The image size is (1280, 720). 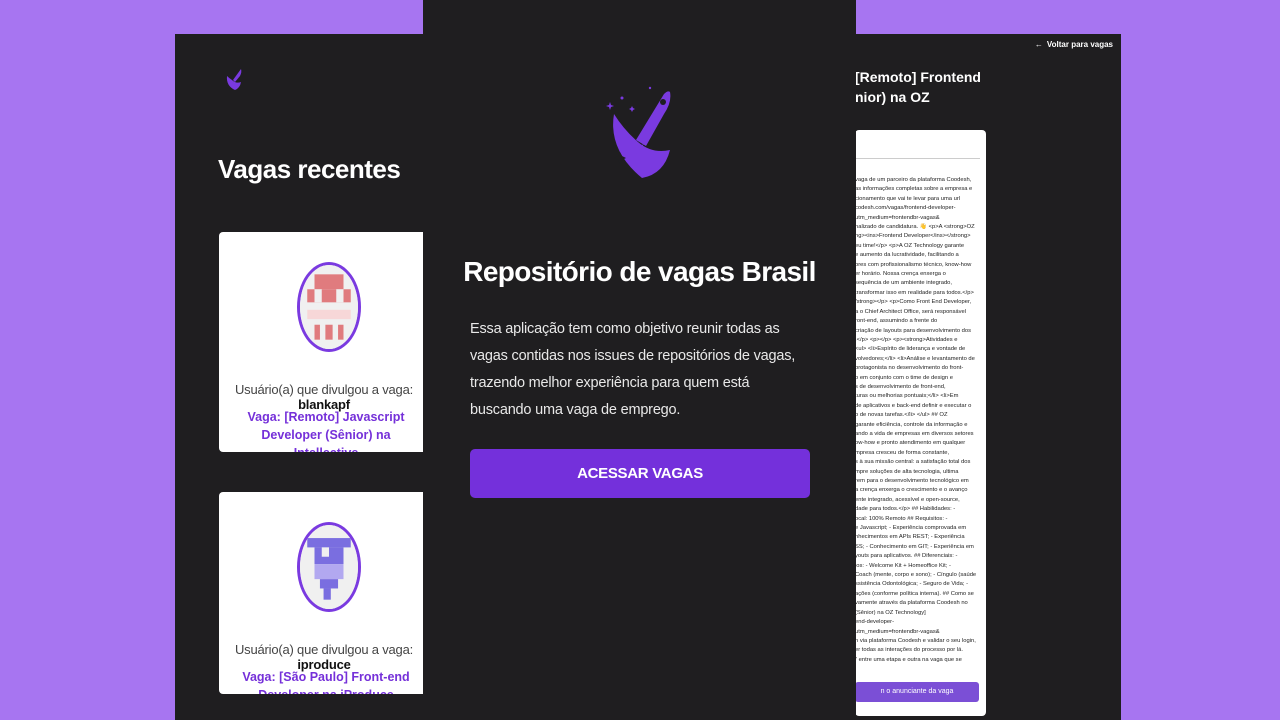 What do you see at coordinates (639, 271) in the screenshot?
I see `modal-title: Repositório de vagas Brasil` at bounding box center [639, 271].